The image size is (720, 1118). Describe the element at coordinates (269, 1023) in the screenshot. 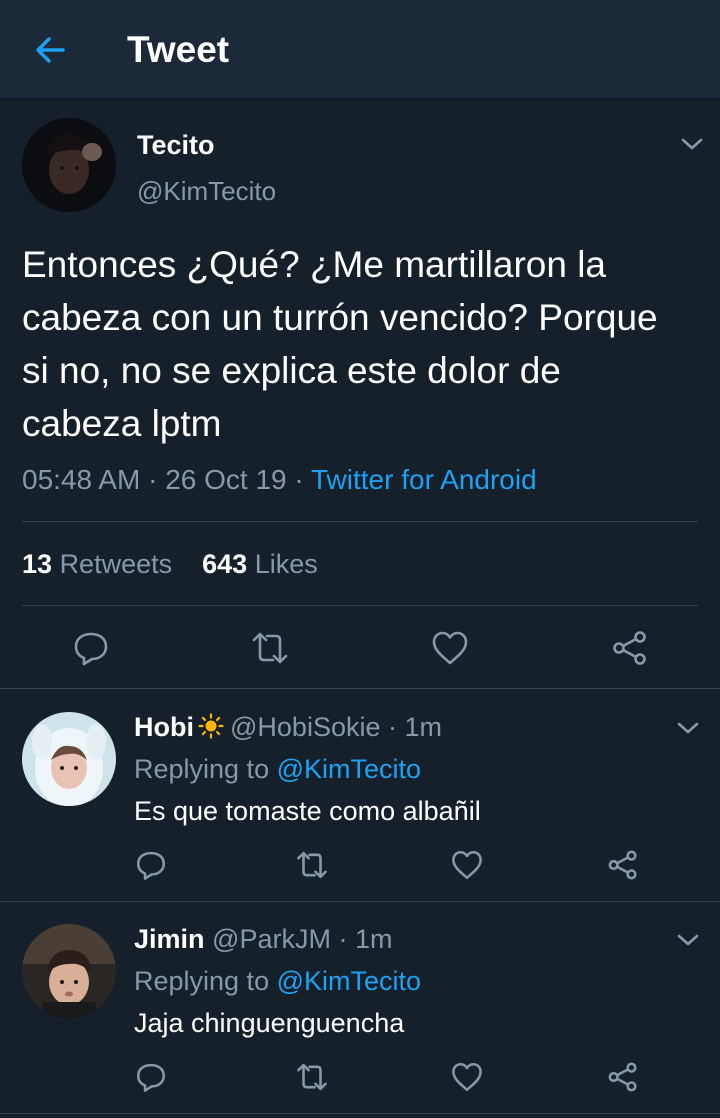

I see `reply-text: Jaja chinguenguencha` at that location.